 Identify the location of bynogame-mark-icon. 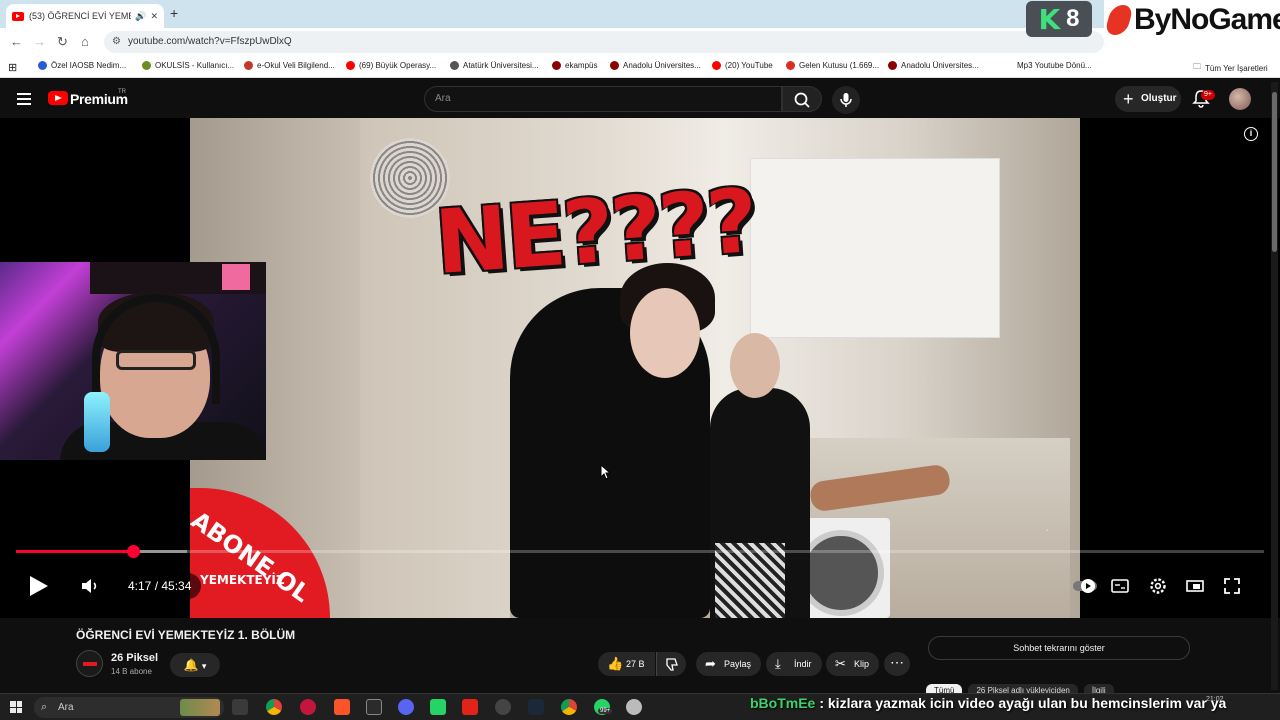
(1119, 20).